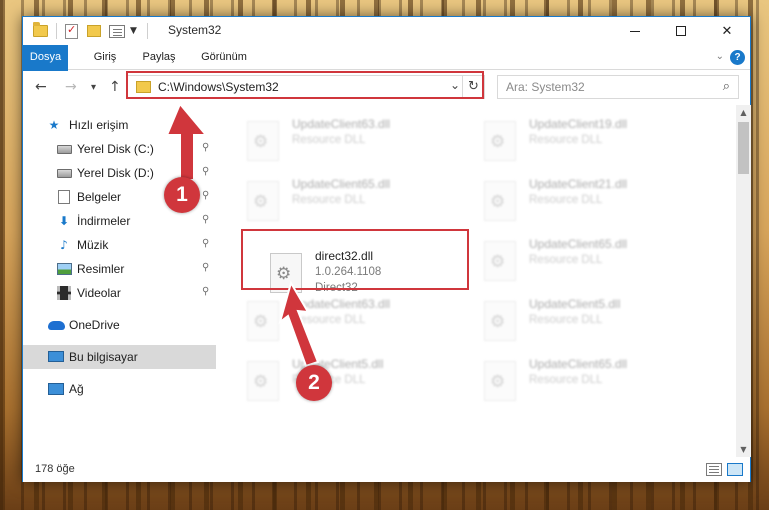 The height and width of the screenshot is (510, 769). Describe the element at coordinates (55, 469) in the screenshot. I see `item-count: 178 öğe` at that location.